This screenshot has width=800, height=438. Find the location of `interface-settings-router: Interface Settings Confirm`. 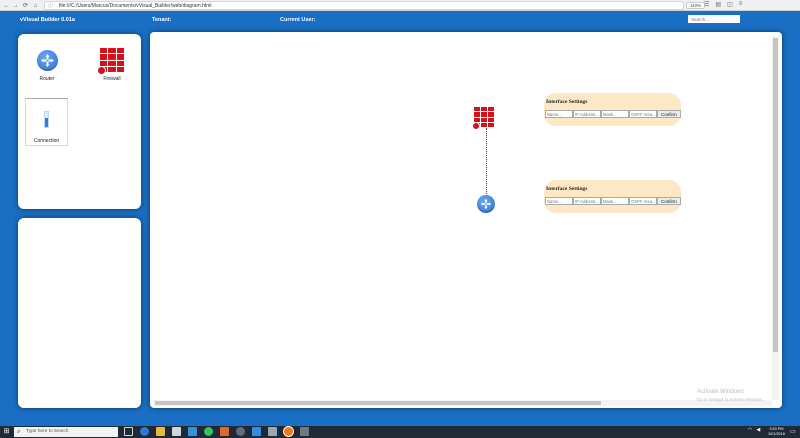

interface-settings-router: Interface Settings Confirm is located at coordinates (612, 196).